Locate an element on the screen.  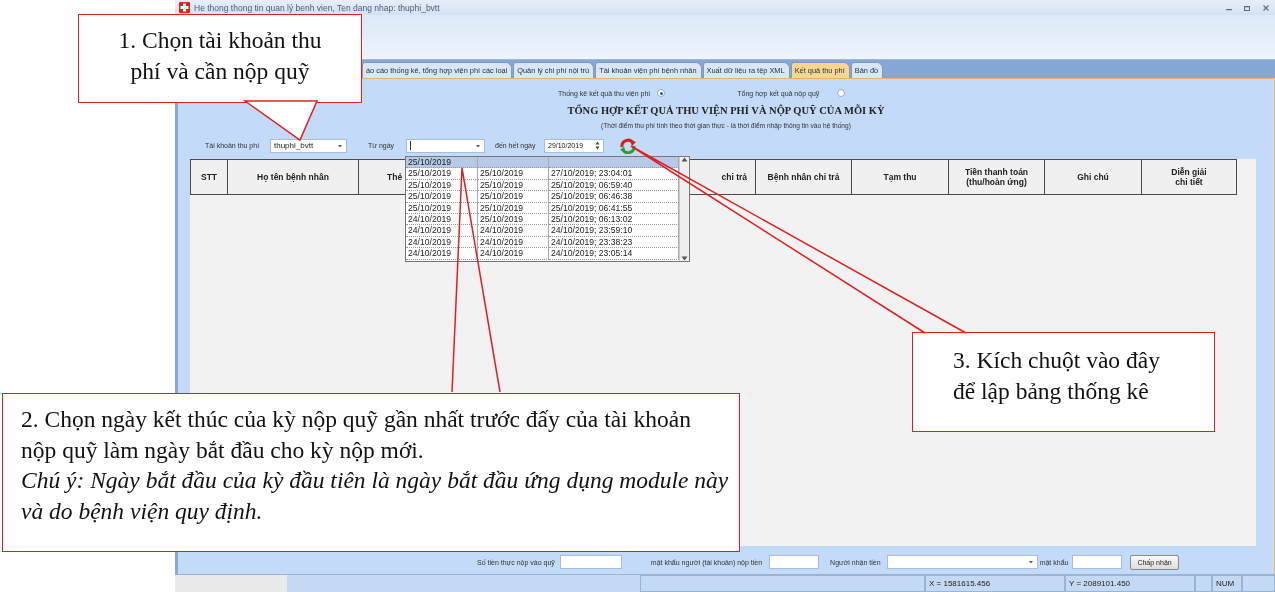
dropdown-row: 24/10/2019 24/10/2019 24/10/2019; 23:38:23 is located at coordinates (542, 242).